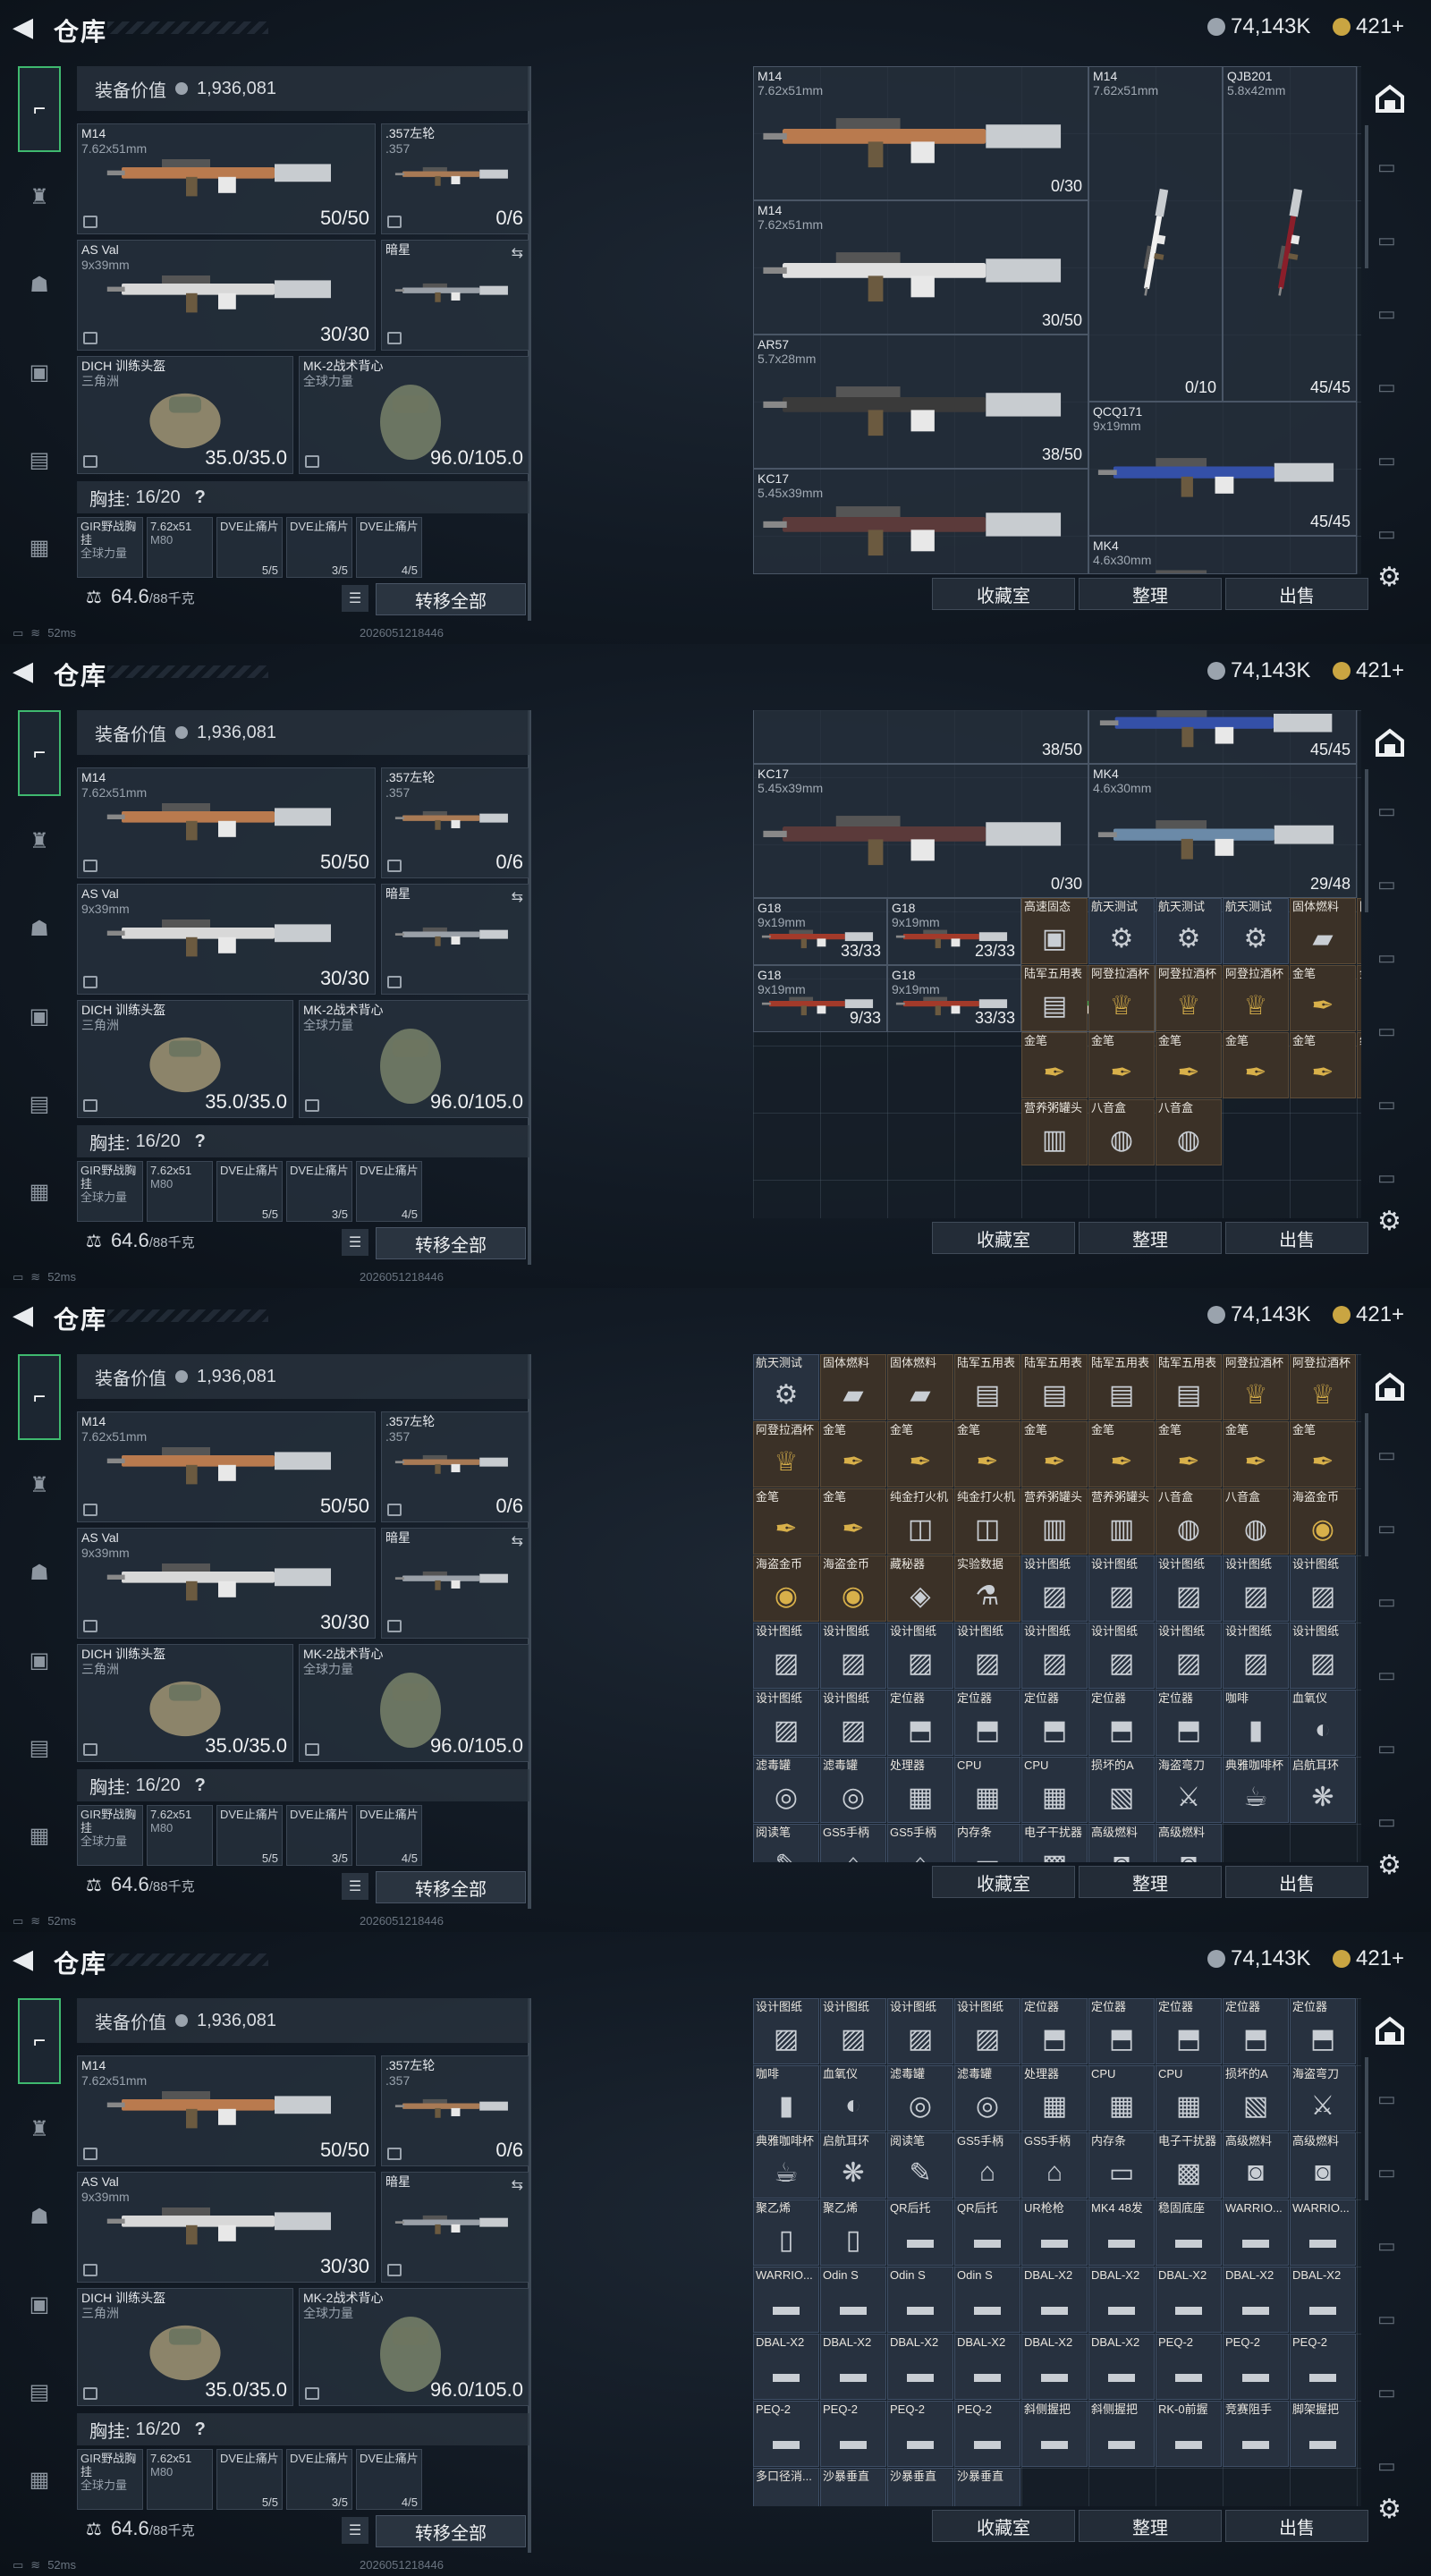 The height and width of the screenshot is (2576, 1431). Describe the element at coordinates (1323, 2434) in the screenshot. I see `stash-item: 脚架握把 ▬` at that location.